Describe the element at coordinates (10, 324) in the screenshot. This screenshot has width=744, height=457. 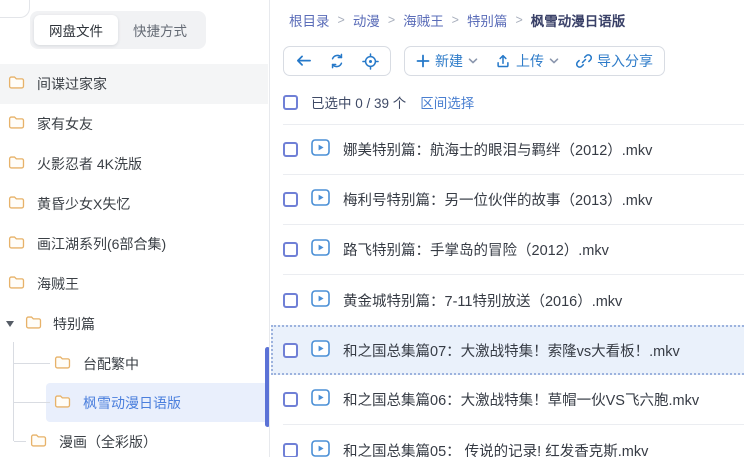
I see `triangle-down-icon` at that location.